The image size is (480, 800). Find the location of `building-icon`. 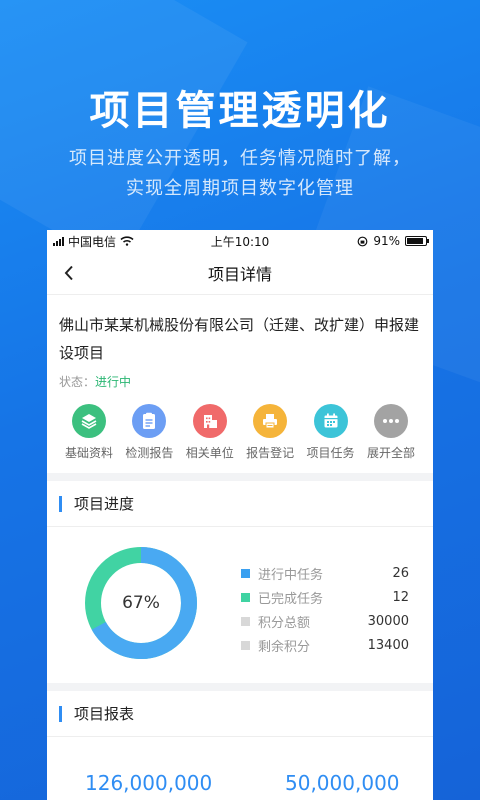

building-icon is located at coordinates (210, 421).